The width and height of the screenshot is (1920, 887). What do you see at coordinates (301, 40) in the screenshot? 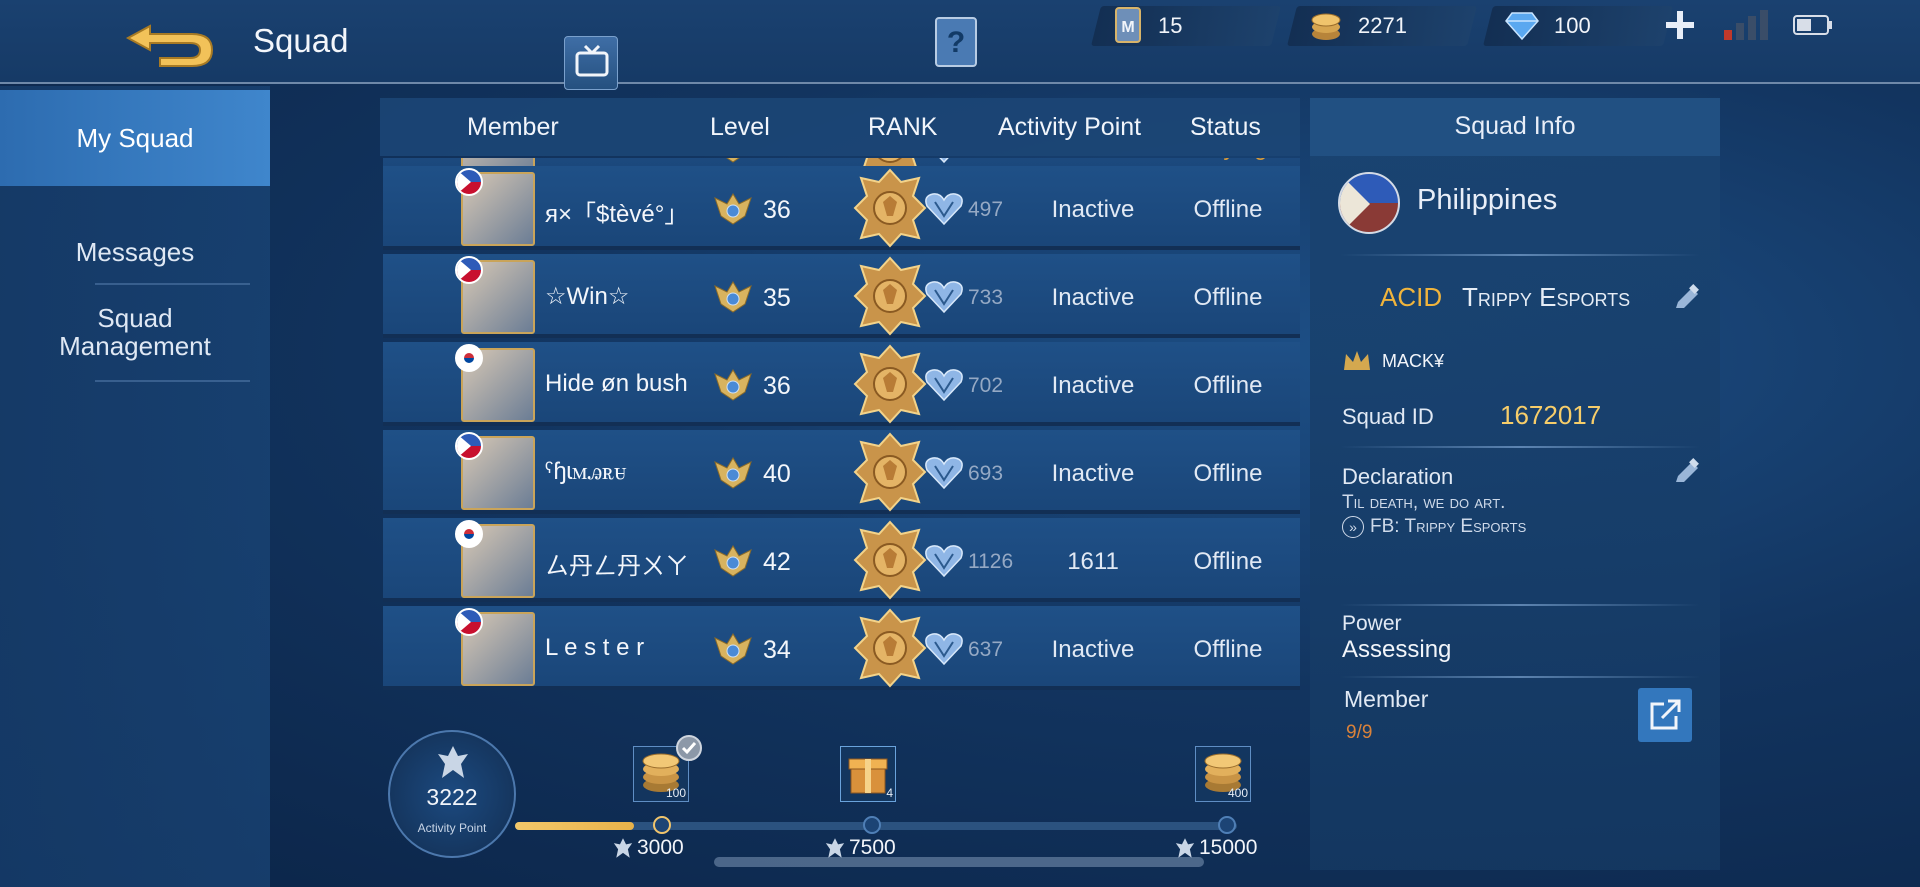
I see `page-title: Squad` at bounding box center [301, 40].